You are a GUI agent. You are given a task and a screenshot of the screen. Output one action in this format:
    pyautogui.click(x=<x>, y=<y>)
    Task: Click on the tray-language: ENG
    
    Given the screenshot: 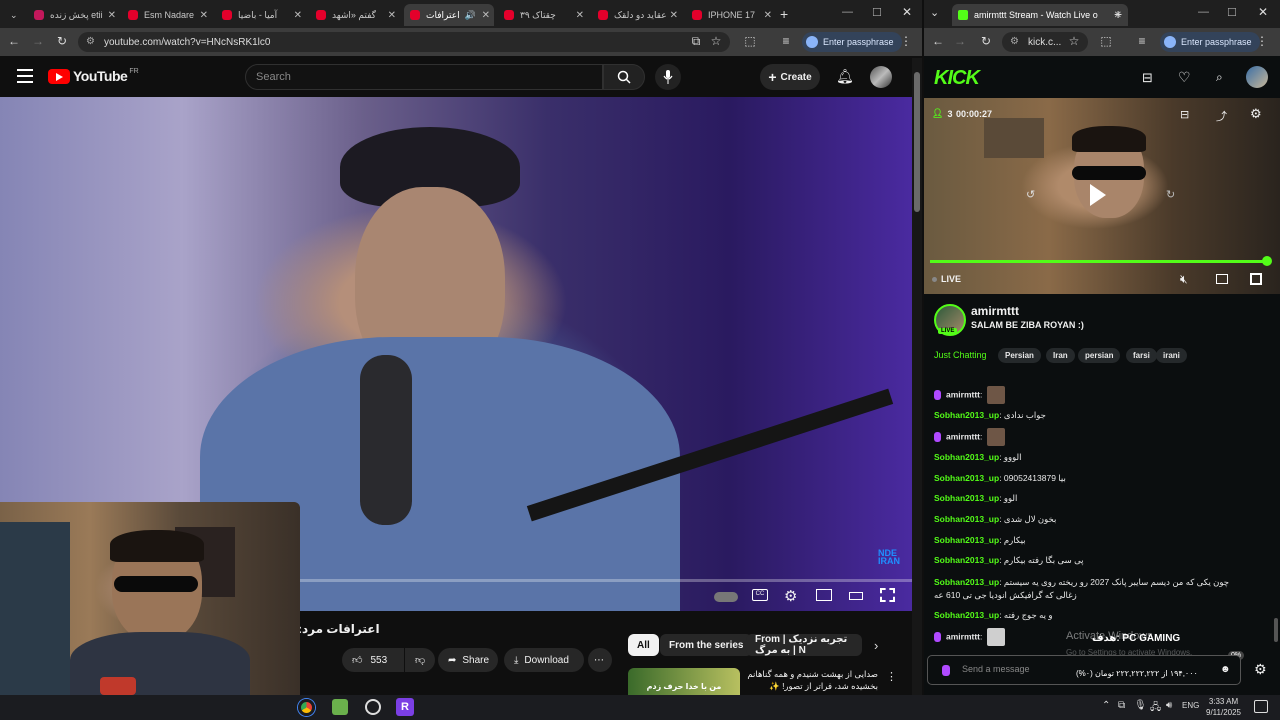 What is the action you would take?
    pyautogui.click(x=1190, y=705)
    